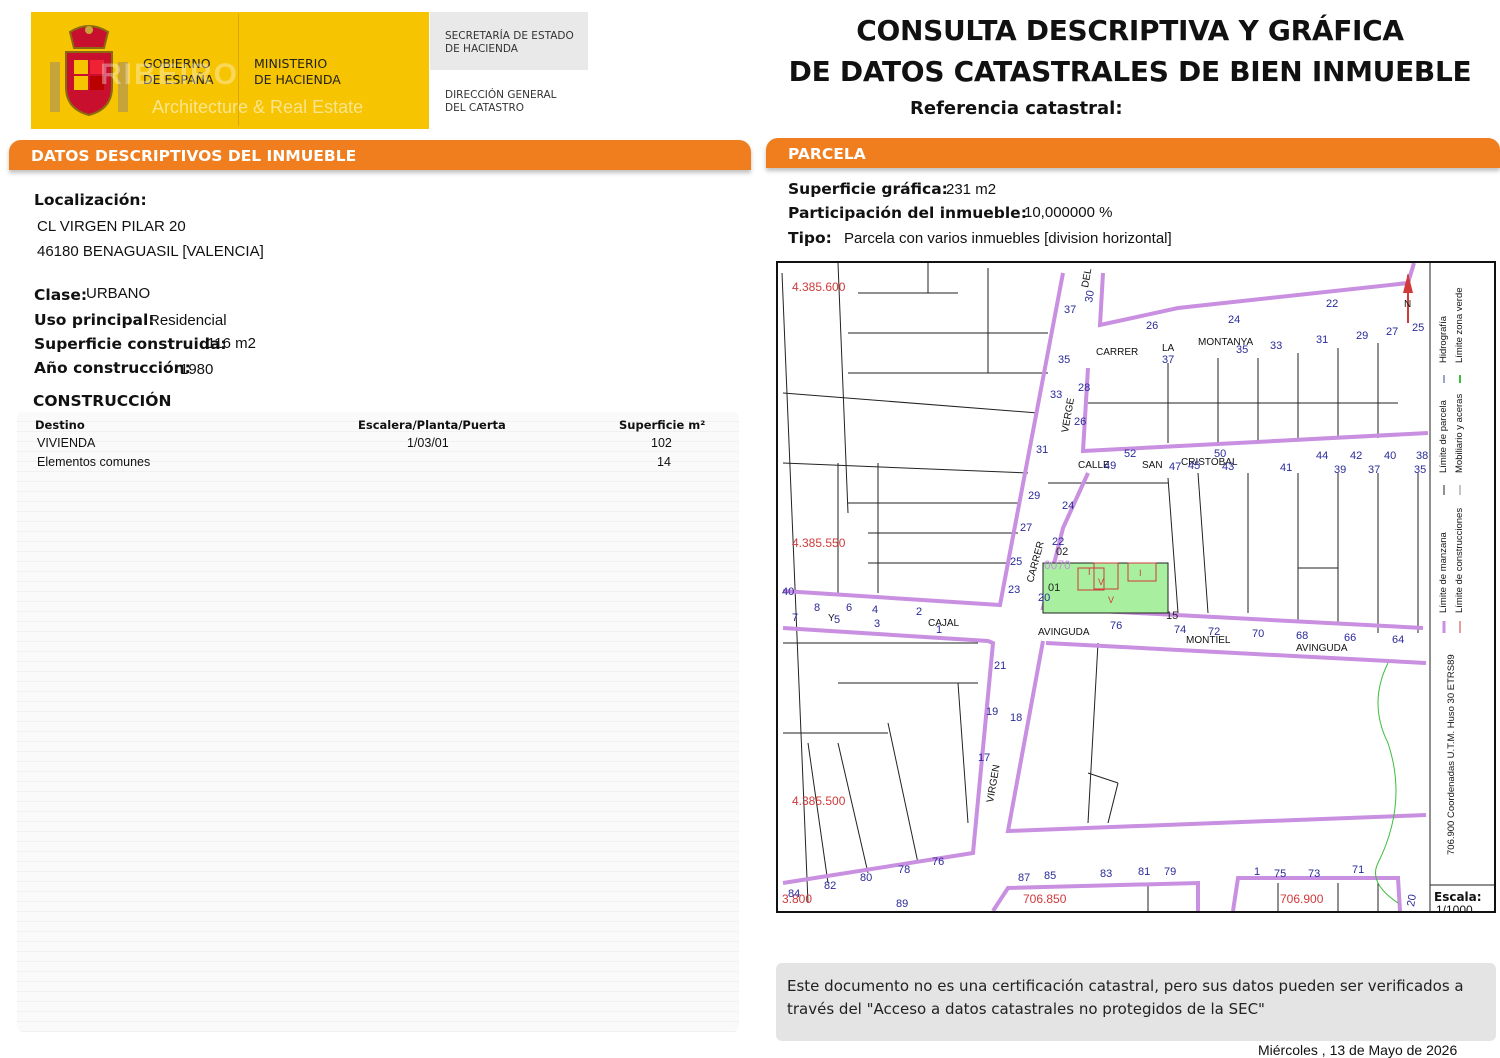 This screenshot has height=1058, width=1500. What do you see at coordinates (1133, 153) in the screenshot?
I see `parcela-section-header: PARCELA` at bounding box center [1133, 153].